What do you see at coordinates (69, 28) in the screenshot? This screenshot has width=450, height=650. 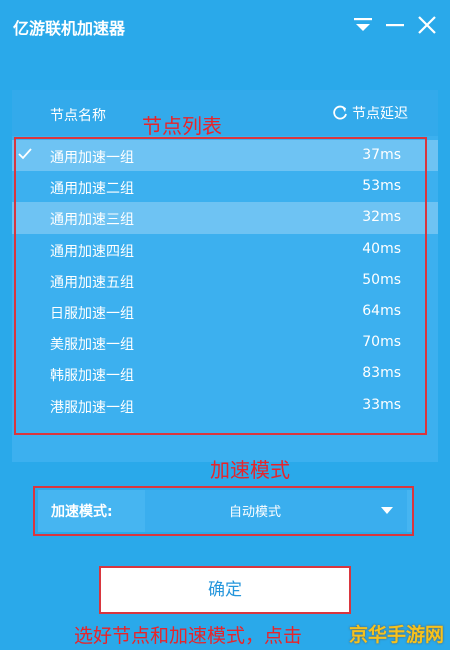 I see `app-title: 亿游联机加速器` at bounding box center [69, 28].